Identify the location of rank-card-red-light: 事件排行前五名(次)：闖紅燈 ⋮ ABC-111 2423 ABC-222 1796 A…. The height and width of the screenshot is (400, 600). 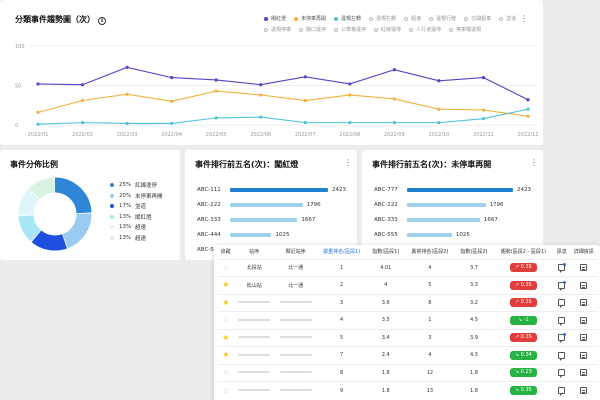
(271, 205).